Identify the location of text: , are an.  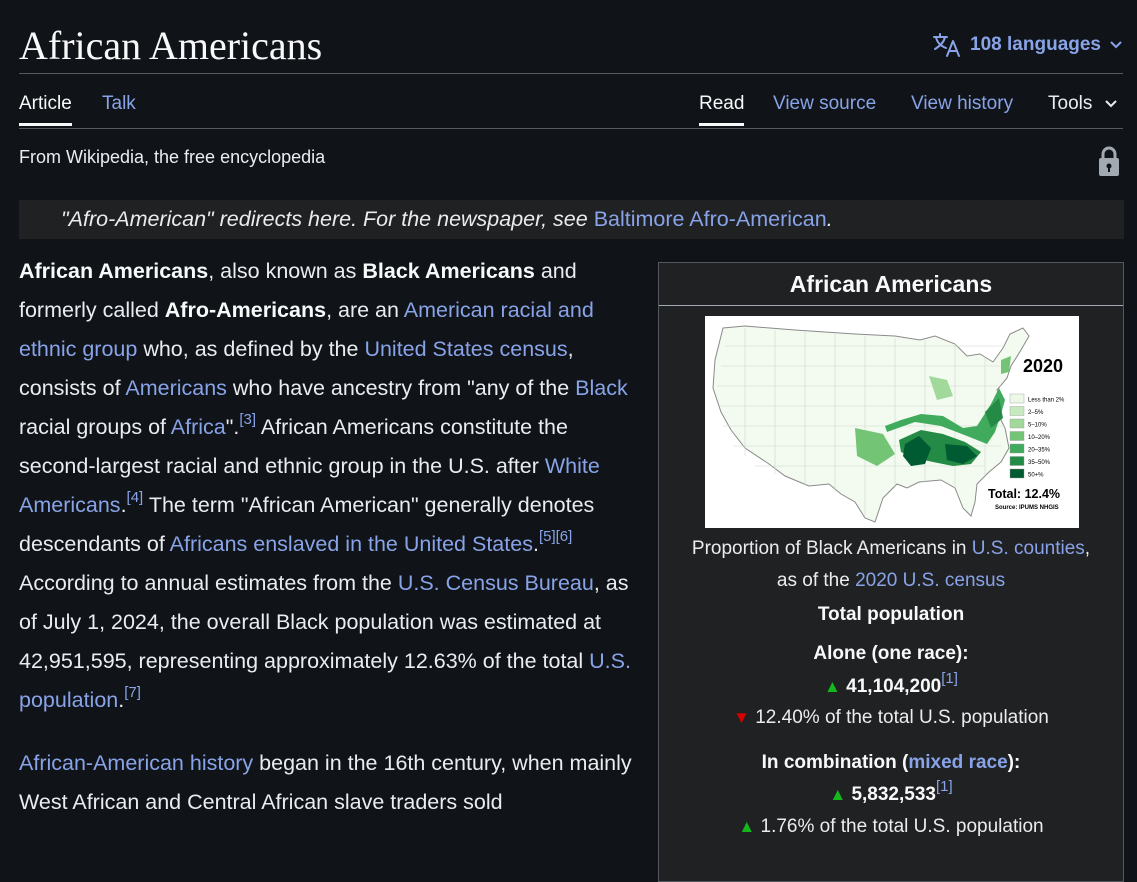
(365, 310).